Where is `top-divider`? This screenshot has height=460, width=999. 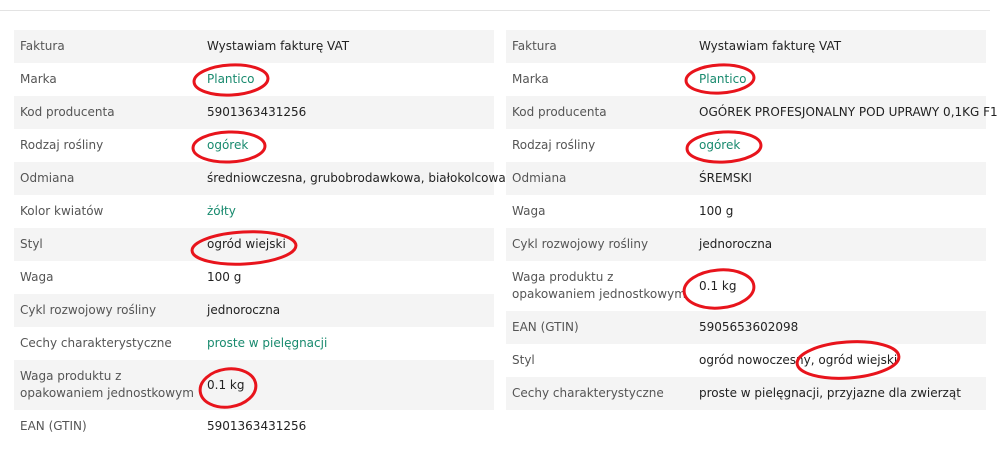
top-divider is located at coordinates (495, 10).